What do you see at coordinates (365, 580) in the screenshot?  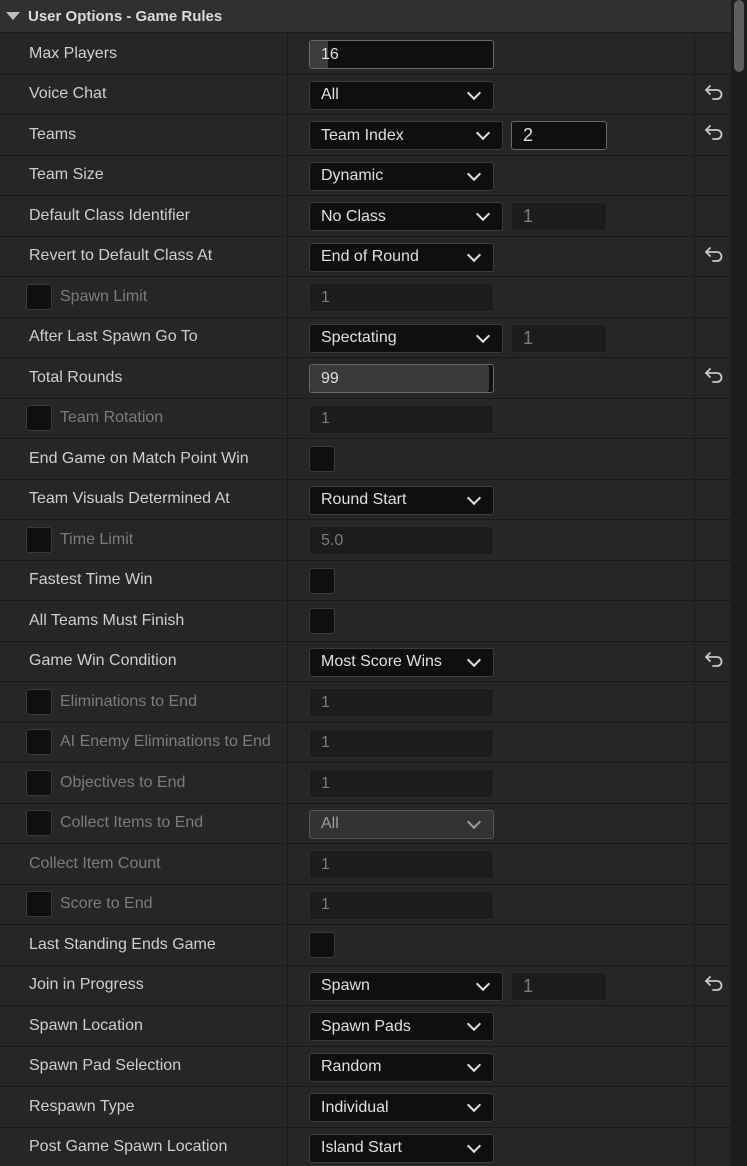 I see `row-fastest-time-win: Fastest Time Win` at bounding box center [365, 580].